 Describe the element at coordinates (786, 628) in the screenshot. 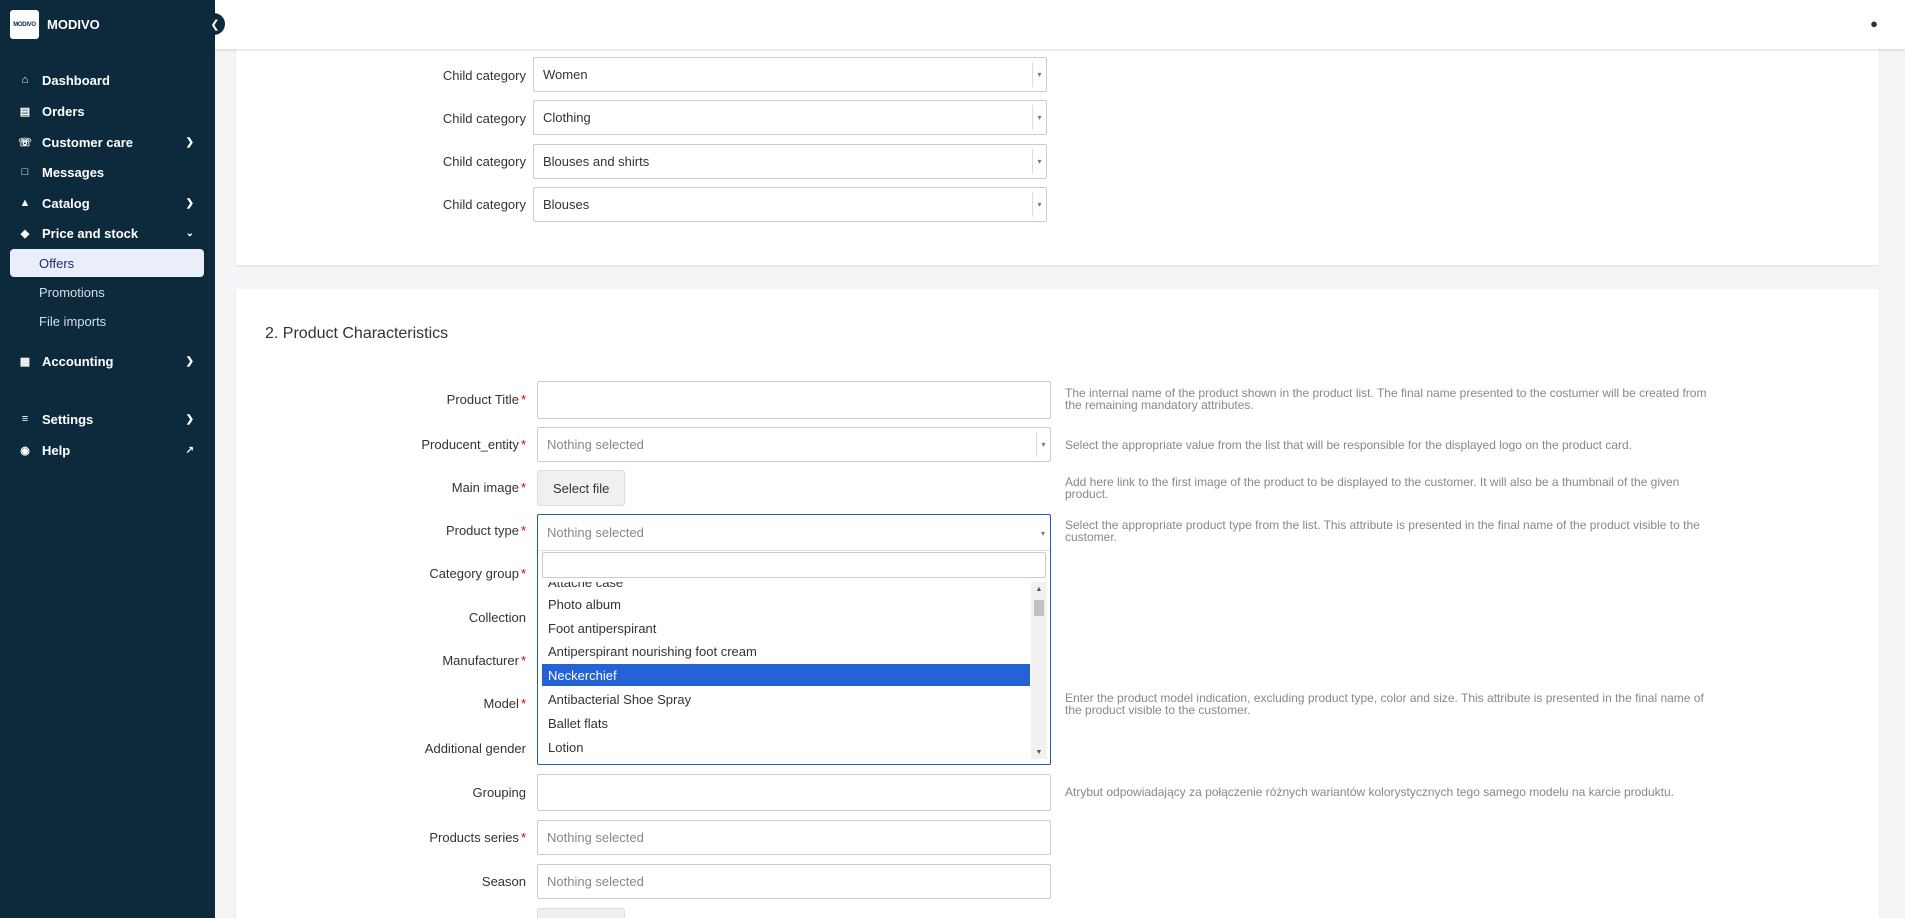

I see `dropdown-option: Foot antiperspirant` at that location.